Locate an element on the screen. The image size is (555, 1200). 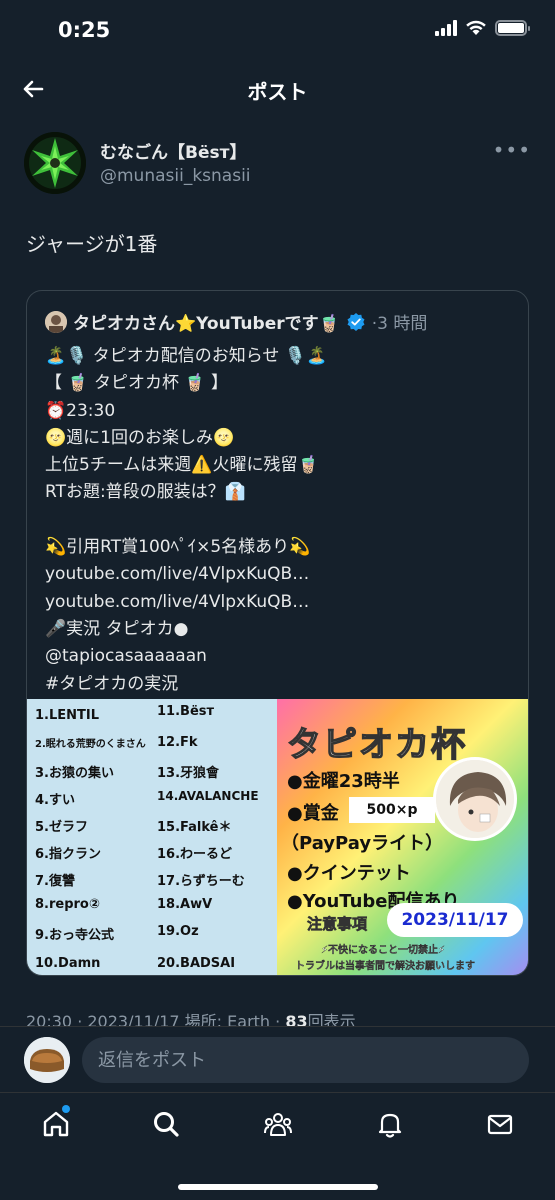
event-prize-amount: 500×p is located at coordinates (392, 810).